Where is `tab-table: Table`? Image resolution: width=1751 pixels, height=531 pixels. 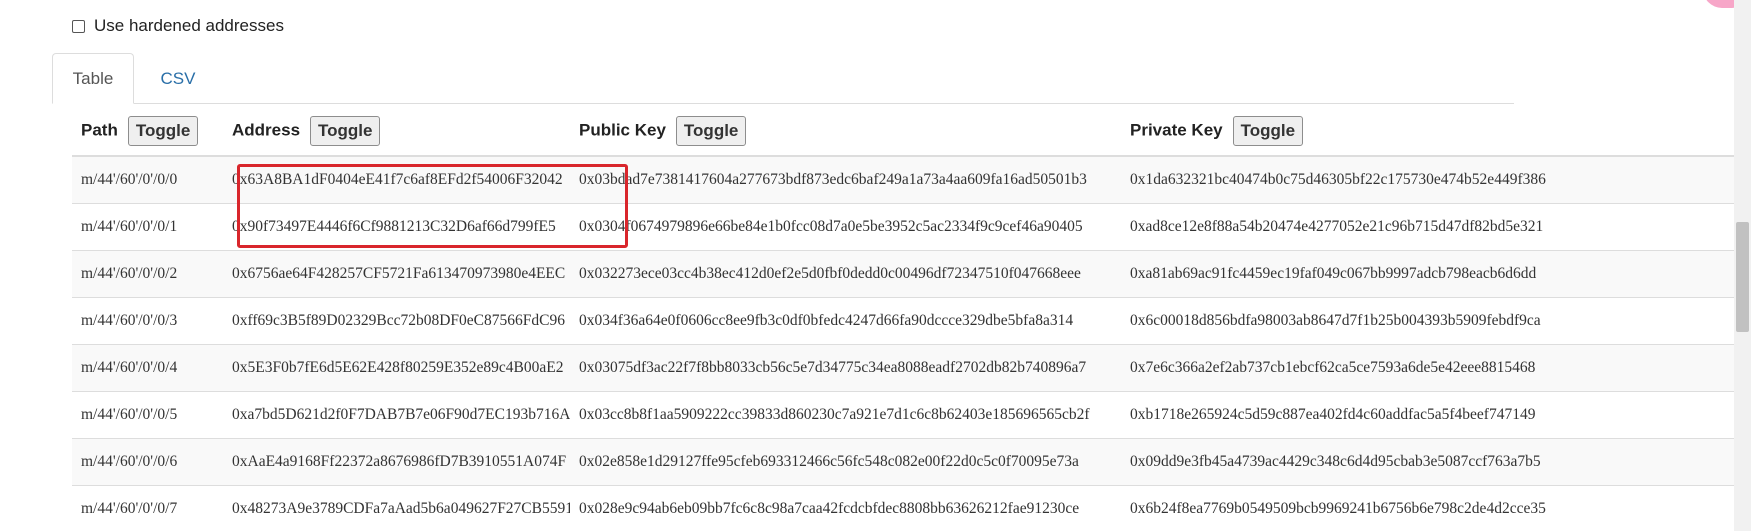
tab-table: Table is located at coordinates (93, 78).